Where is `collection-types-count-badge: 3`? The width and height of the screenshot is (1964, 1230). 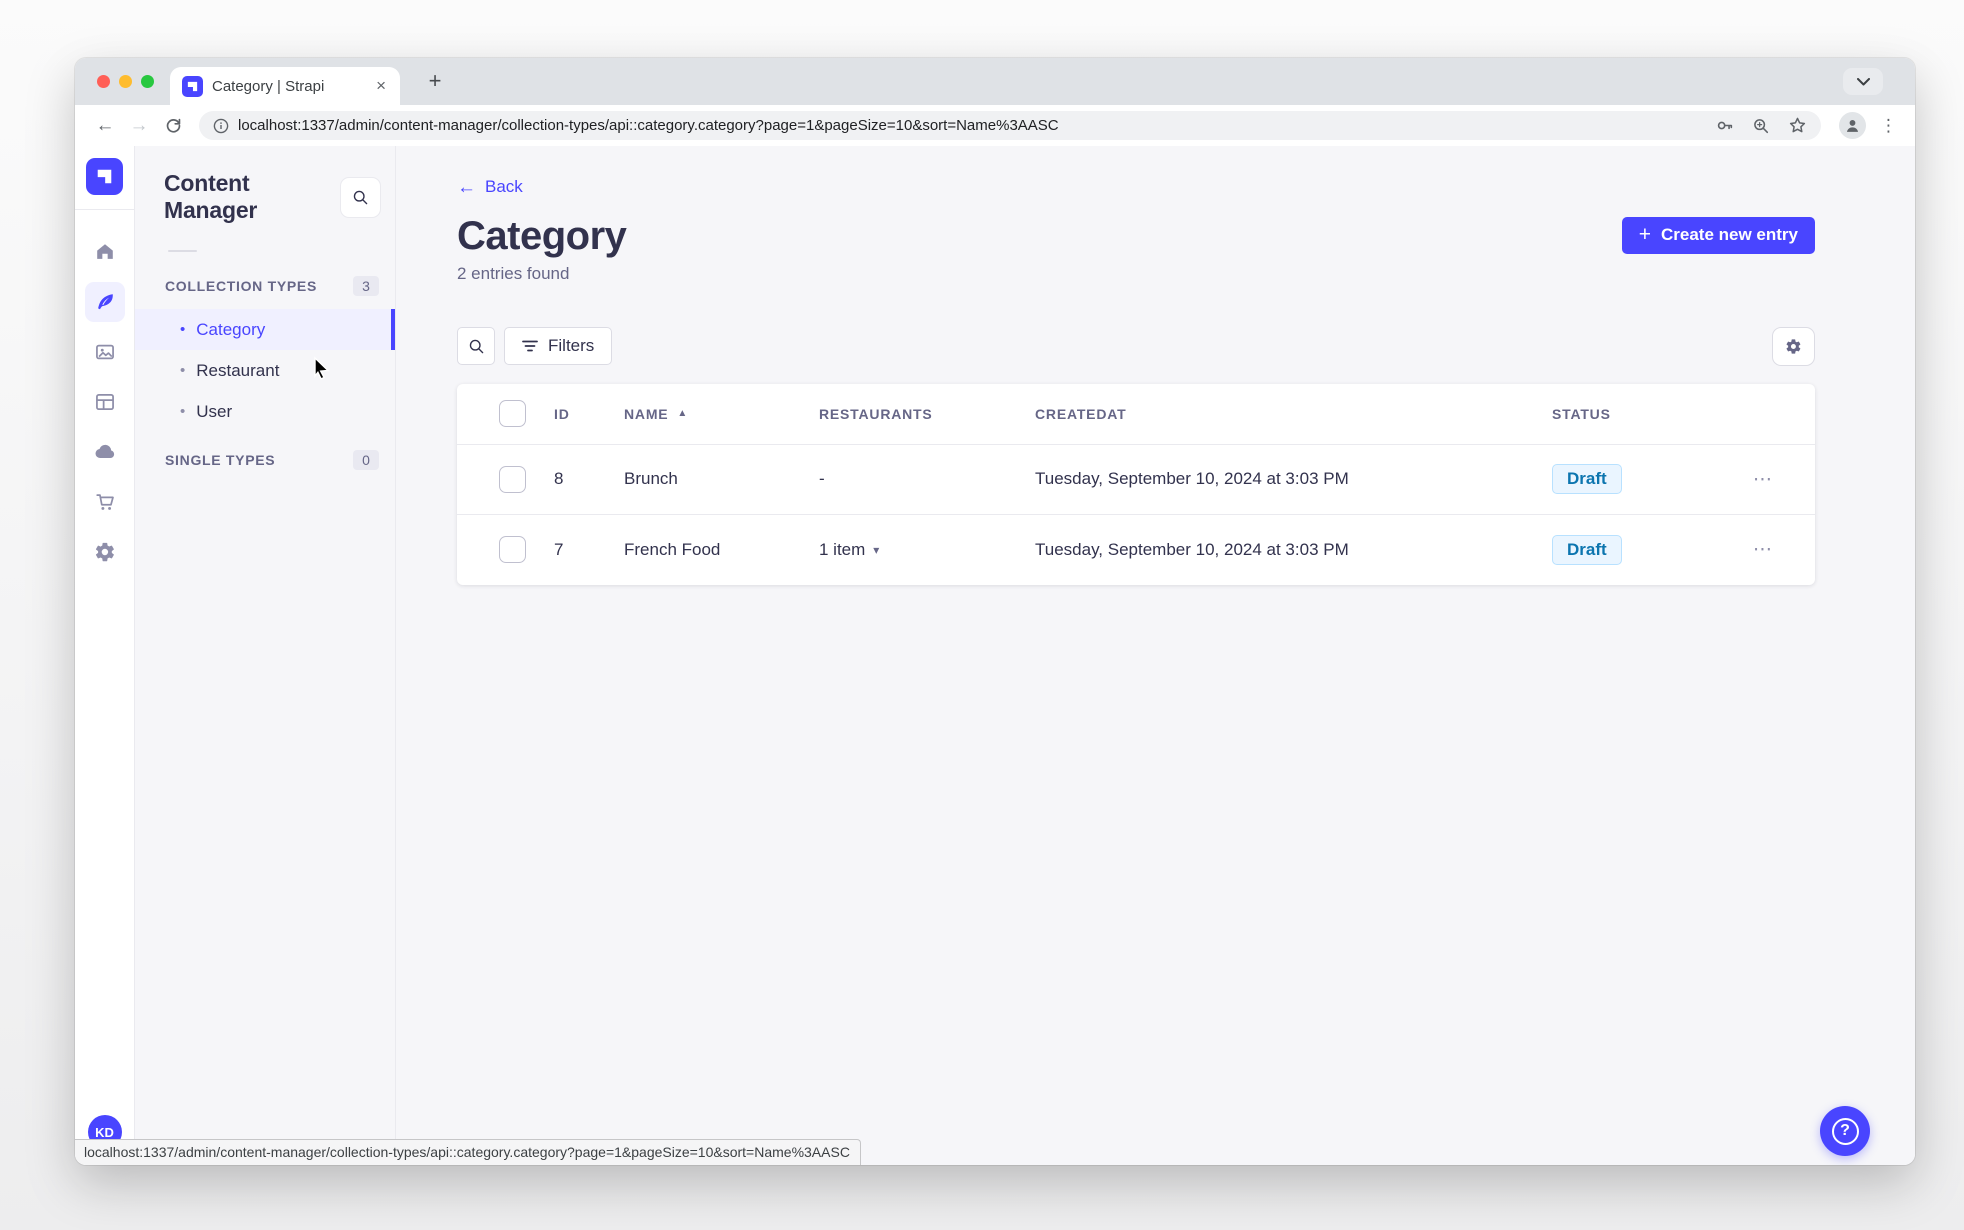 collection-types-count-badge: 3 is located at coordinates (366, 286).